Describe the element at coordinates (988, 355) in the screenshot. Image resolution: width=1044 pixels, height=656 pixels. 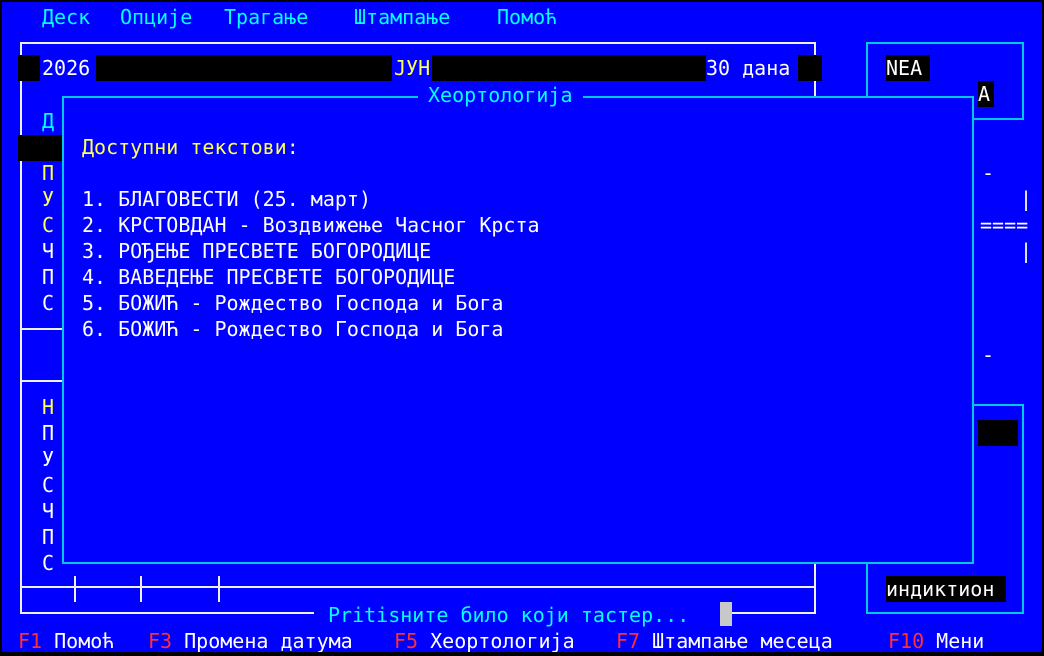
I see `right-mark-dash-2: -` at that location.